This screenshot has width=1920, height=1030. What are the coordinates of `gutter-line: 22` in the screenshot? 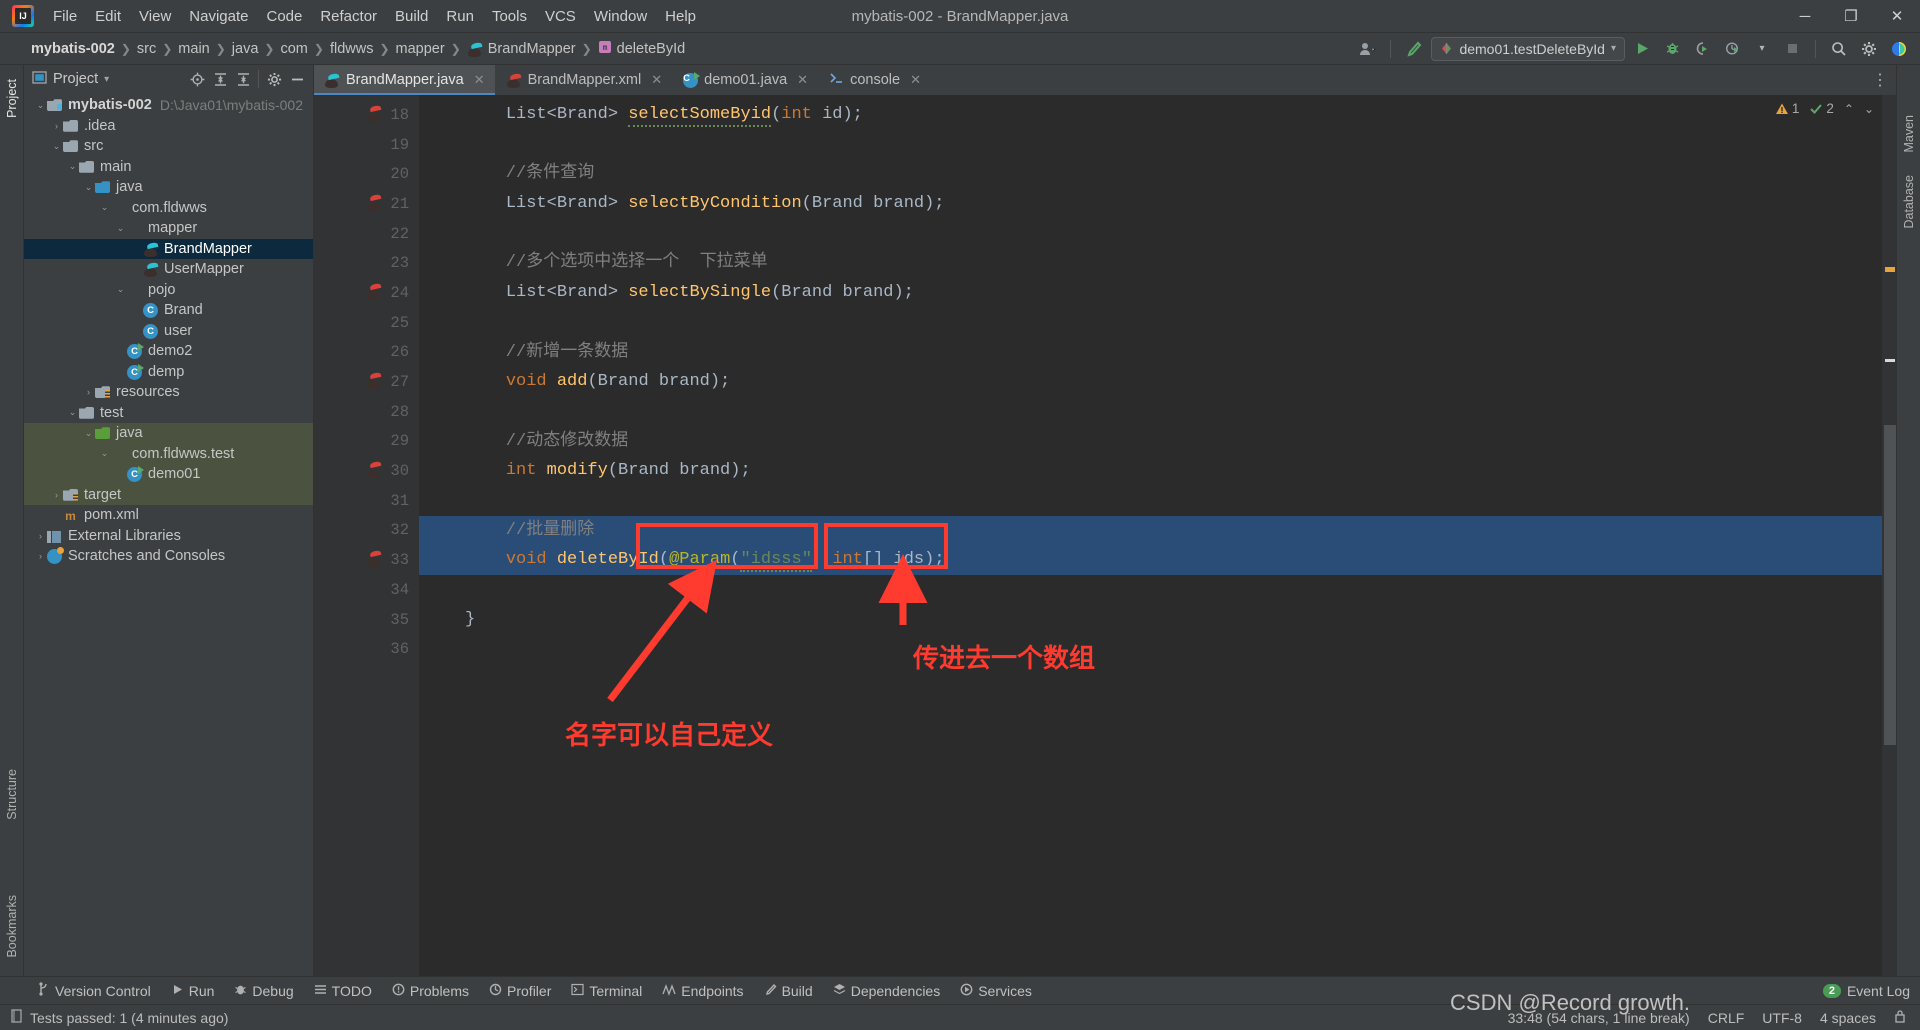 It's located at (366, 234).